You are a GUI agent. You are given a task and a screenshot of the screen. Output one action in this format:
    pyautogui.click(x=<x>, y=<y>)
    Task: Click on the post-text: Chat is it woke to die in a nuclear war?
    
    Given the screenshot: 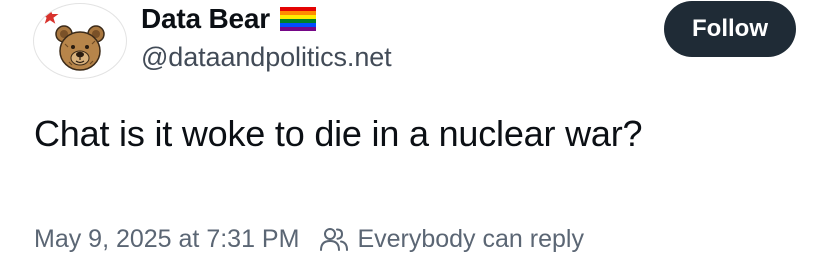 What is the action you would take?
    pyautogui.click(x=338, y=133)
    